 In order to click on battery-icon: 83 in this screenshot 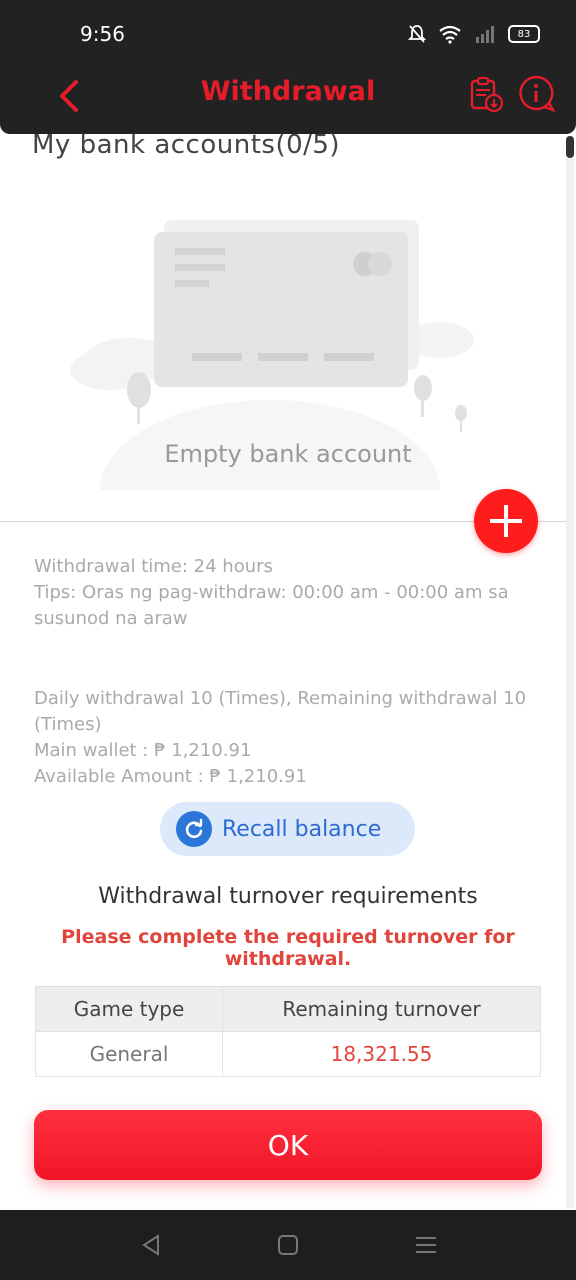, I will do `click(524, 34)`.